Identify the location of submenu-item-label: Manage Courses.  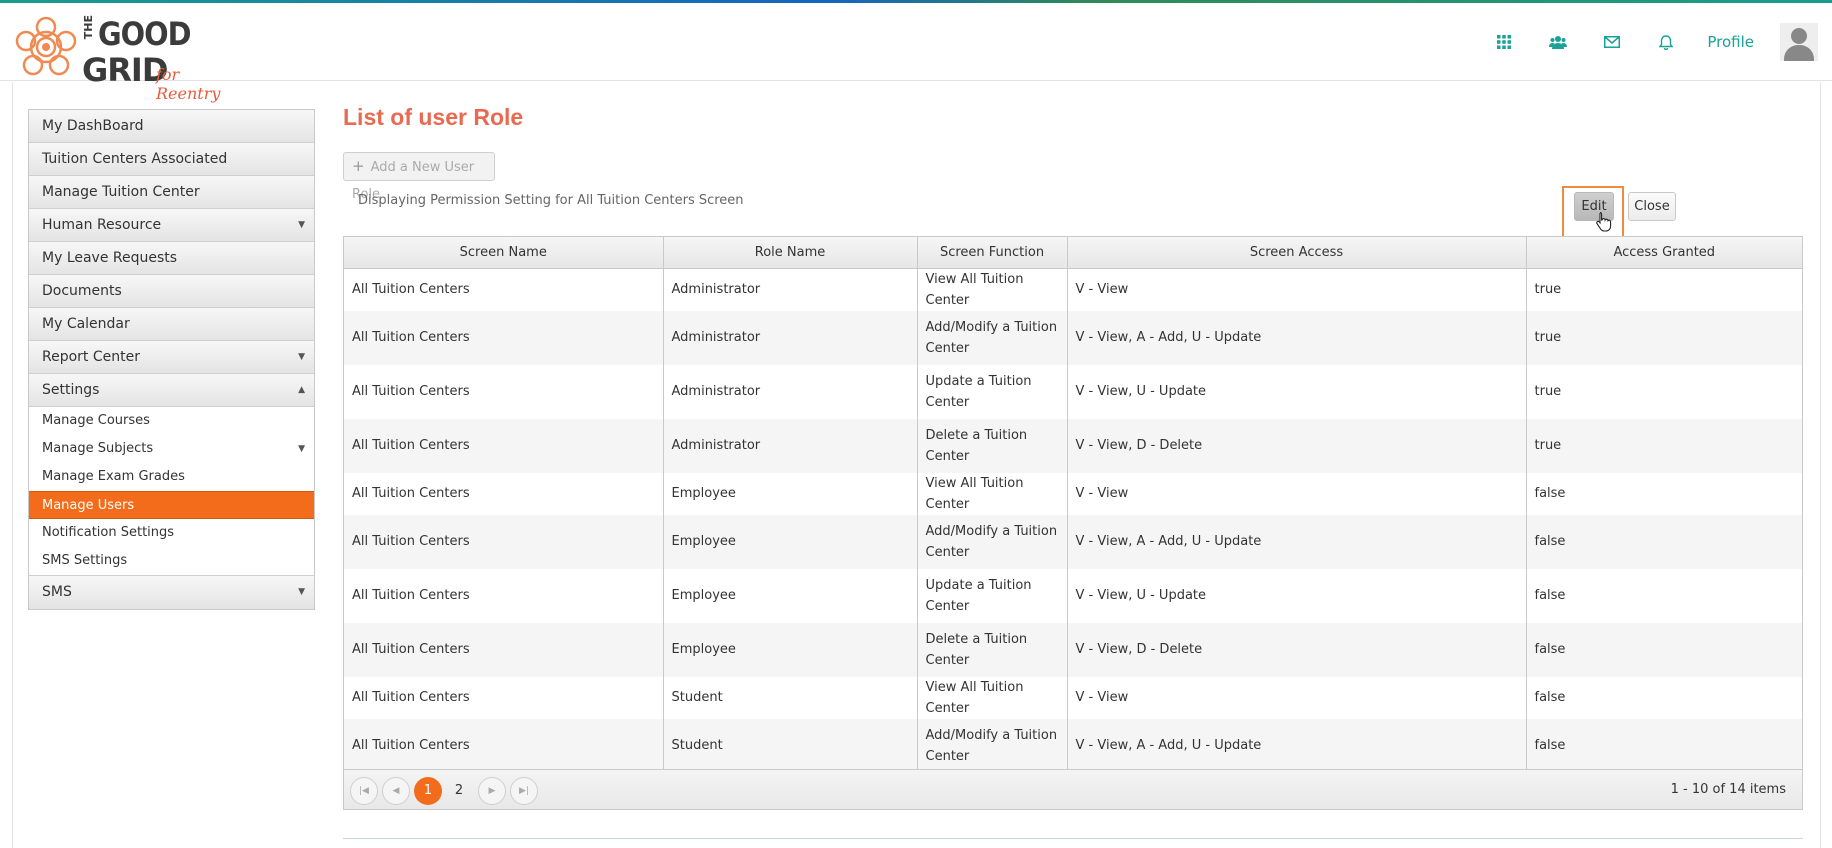
(96, 420).